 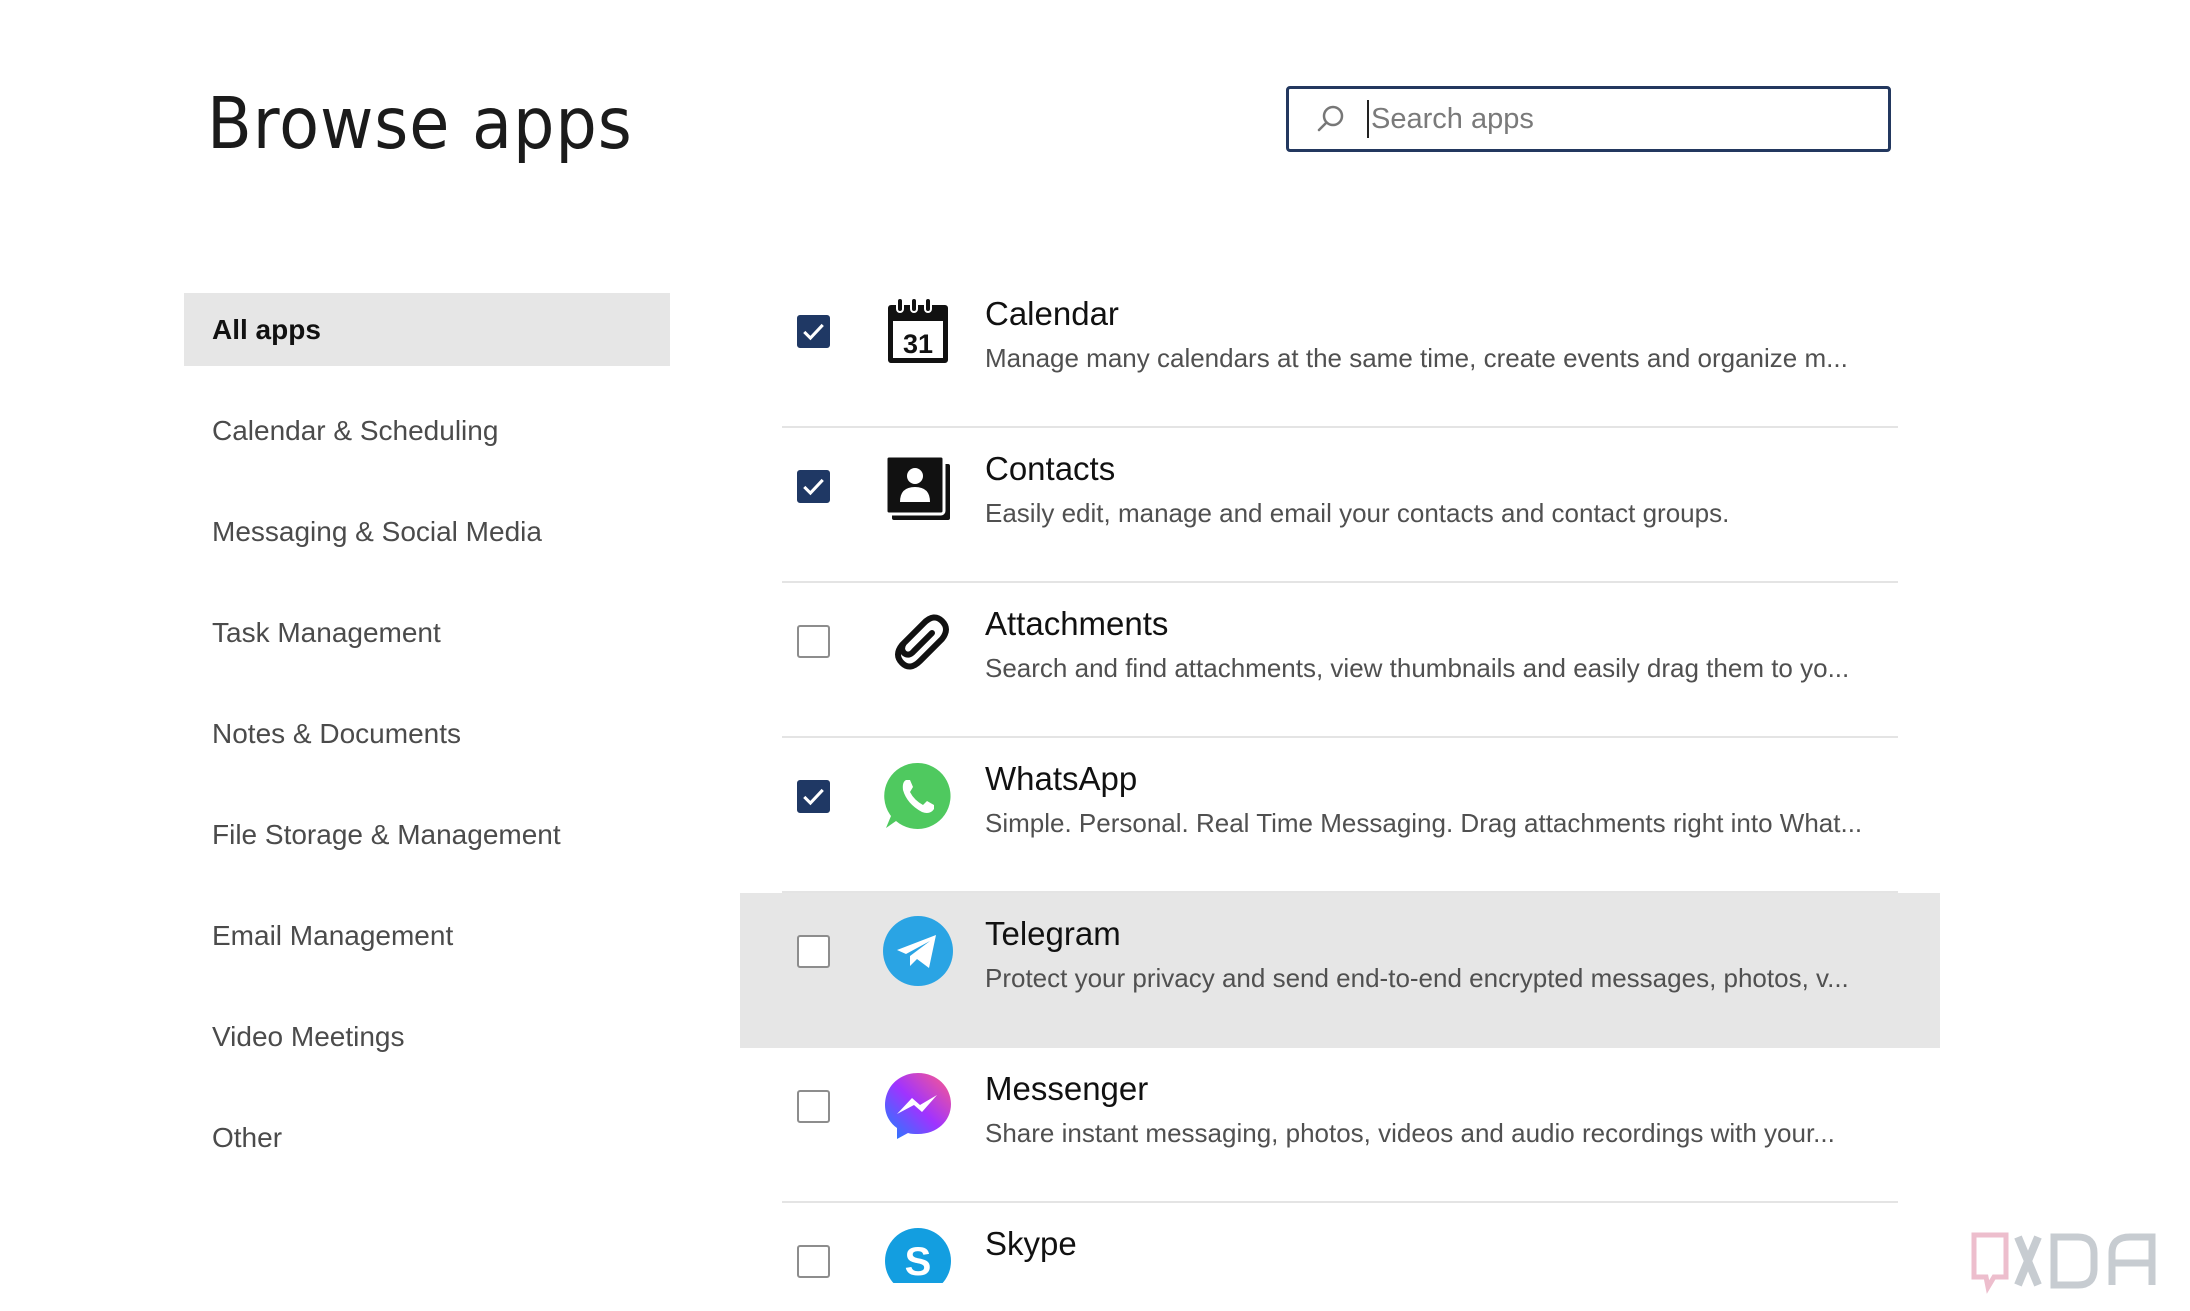 I want to click on app-checkbox-telegram, so click(x=813, y=951).